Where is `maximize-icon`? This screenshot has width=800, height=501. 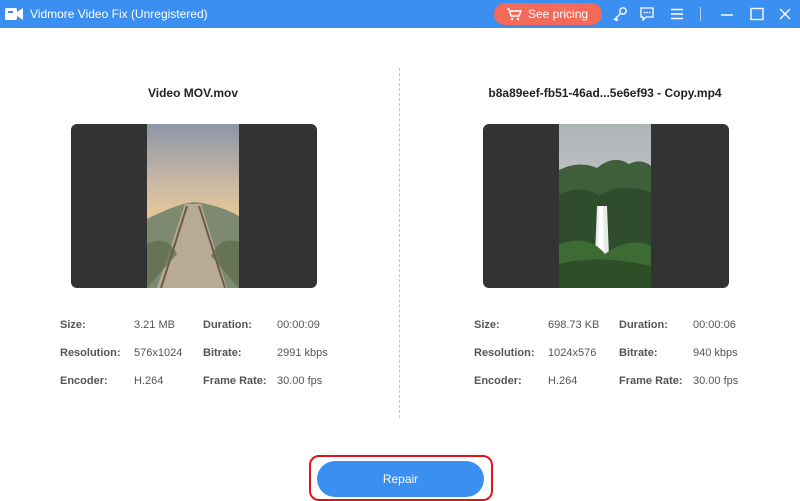
maximize-icon is located at coordinates (757, 14).